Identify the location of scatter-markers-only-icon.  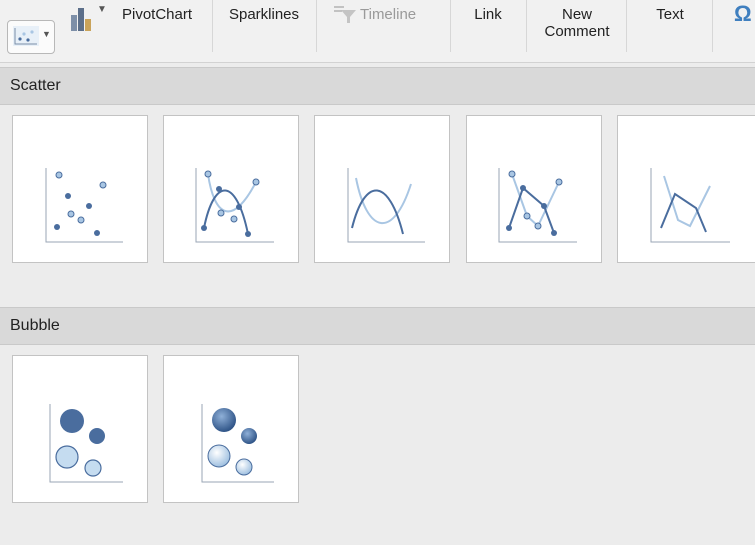
(84, 205).